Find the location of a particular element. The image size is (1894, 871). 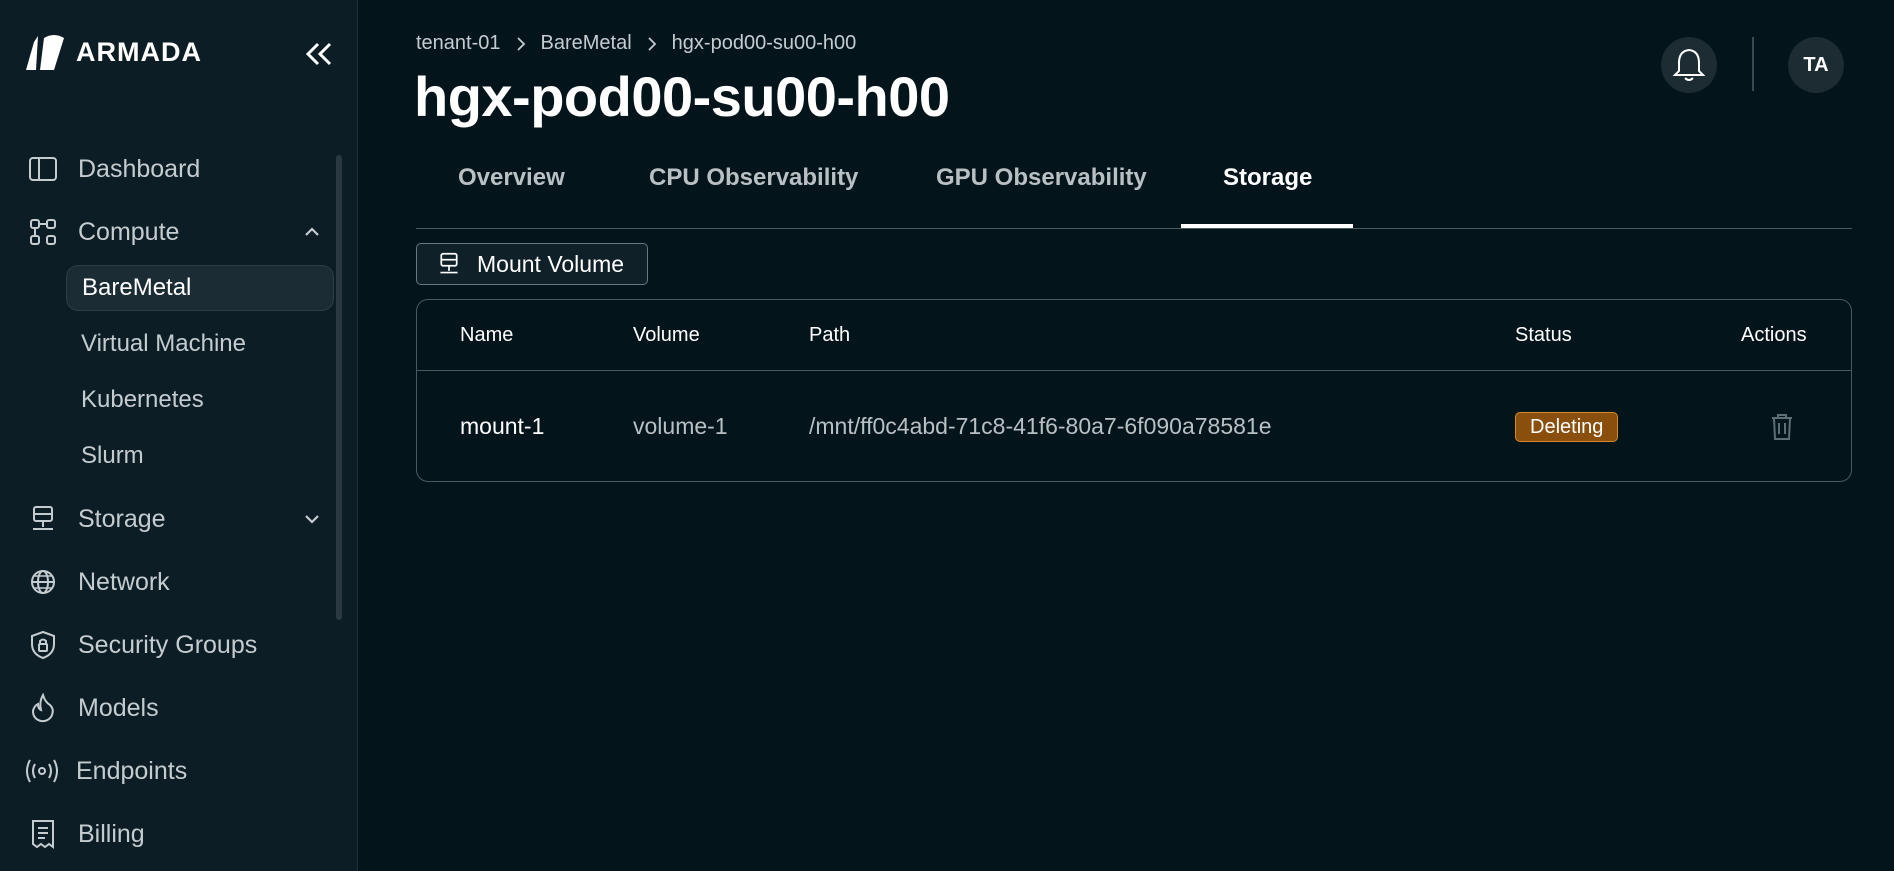

mount-volume-button: Mount Volume is located at coordinates (532, 264).